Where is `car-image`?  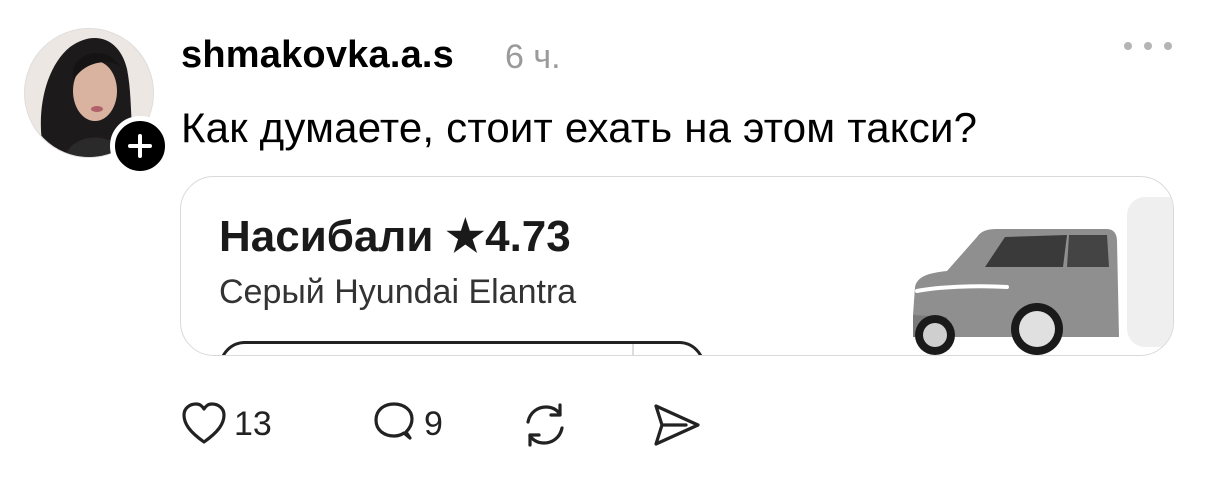
car-image is located at coordinates (1016, 292).